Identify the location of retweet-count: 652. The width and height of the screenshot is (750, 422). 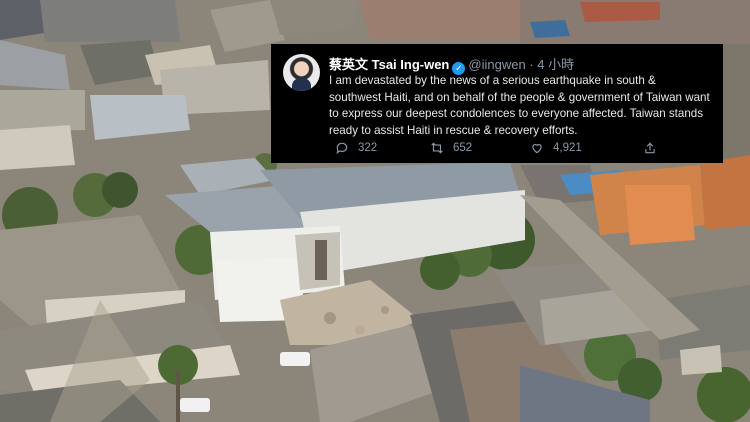
(463, 148).